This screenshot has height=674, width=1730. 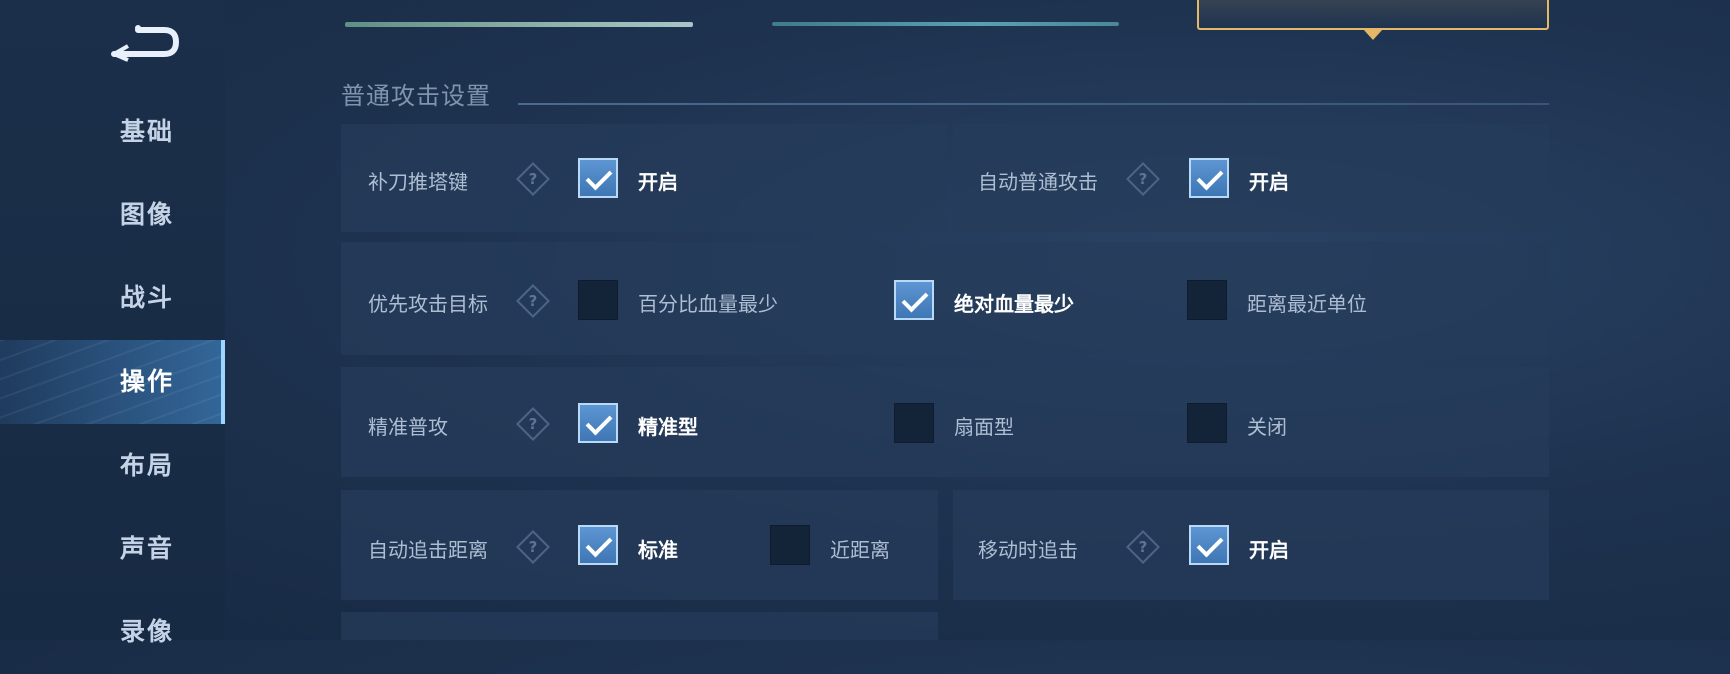 I want to click on option-label: 精准型, so click(x=668, y=425).